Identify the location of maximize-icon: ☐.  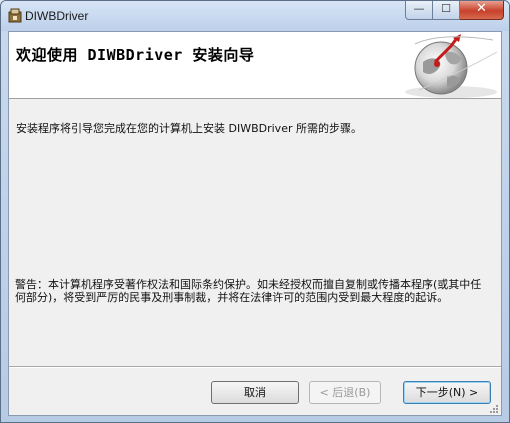
(446, 8).